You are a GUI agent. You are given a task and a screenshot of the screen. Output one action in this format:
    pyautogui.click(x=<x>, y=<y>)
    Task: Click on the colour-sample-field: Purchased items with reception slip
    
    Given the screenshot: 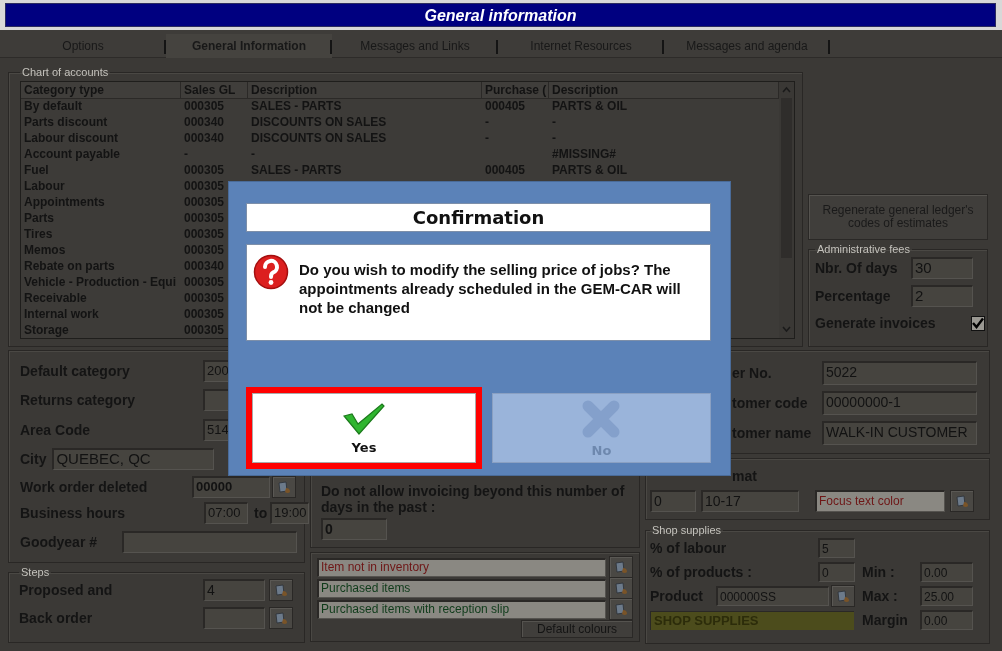 What is the action you would take?
    pyautogui.click(x=461, y=609)
    